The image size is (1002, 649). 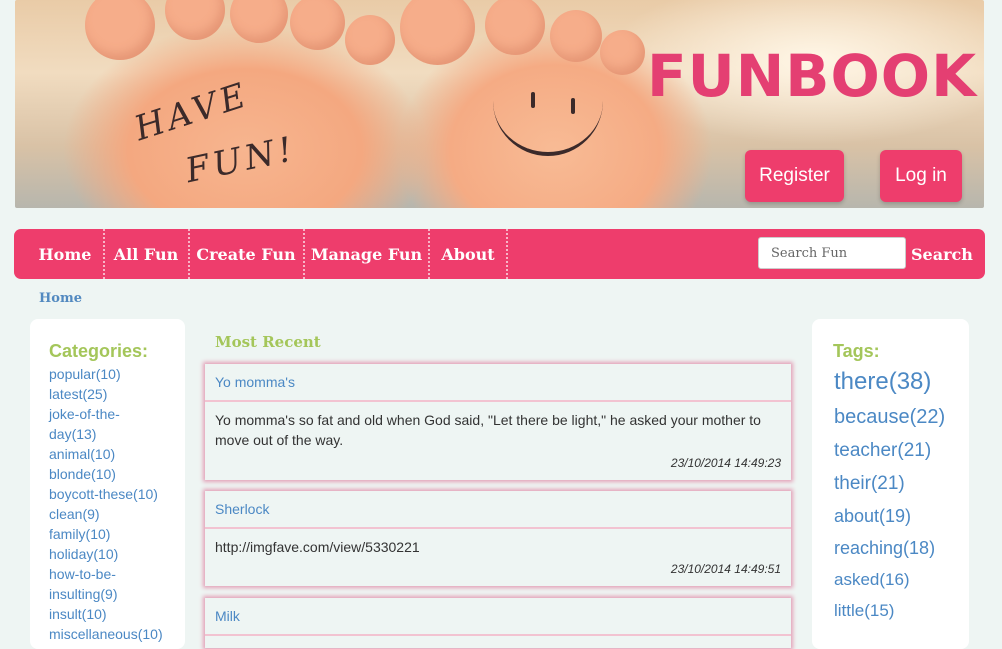 What do you see at coordinates (889, 450) in the screenshot?
I see `tag-link: teacher(21)` at bounding box center [889, 450].